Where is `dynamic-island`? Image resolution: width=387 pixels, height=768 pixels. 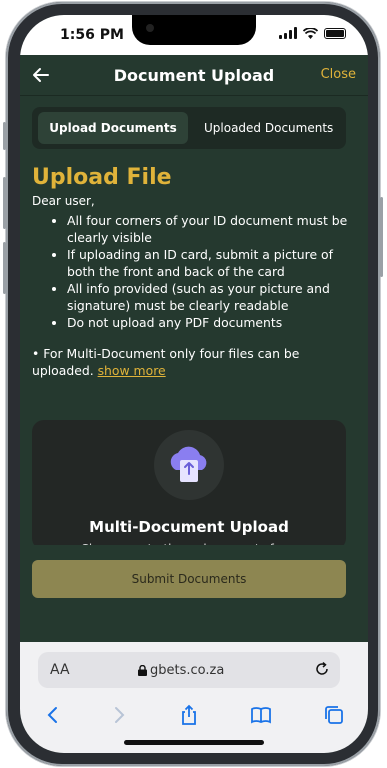
dynamic-island is located at coordinates (194, 30).